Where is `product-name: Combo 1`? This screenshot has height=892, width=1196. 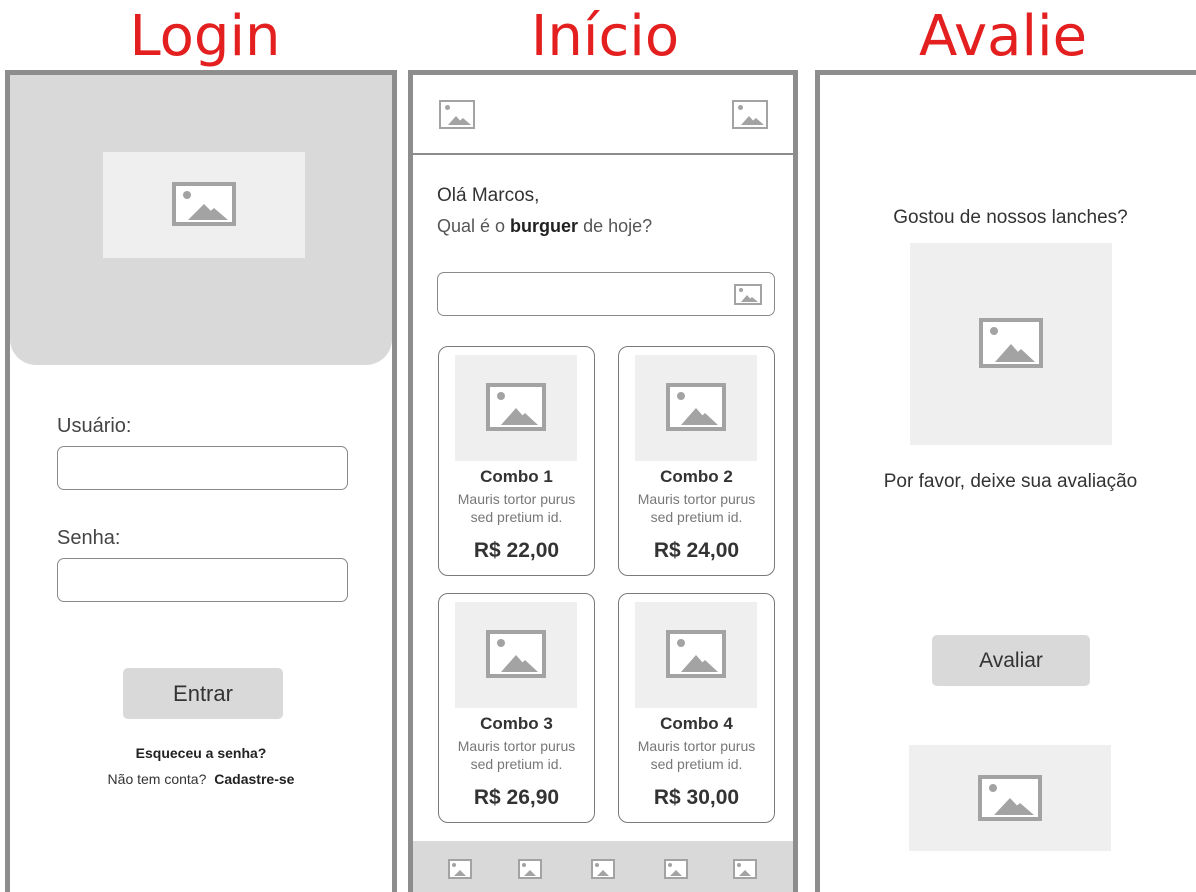
product-name: Combo 1 is located at coordinates (516, 476).